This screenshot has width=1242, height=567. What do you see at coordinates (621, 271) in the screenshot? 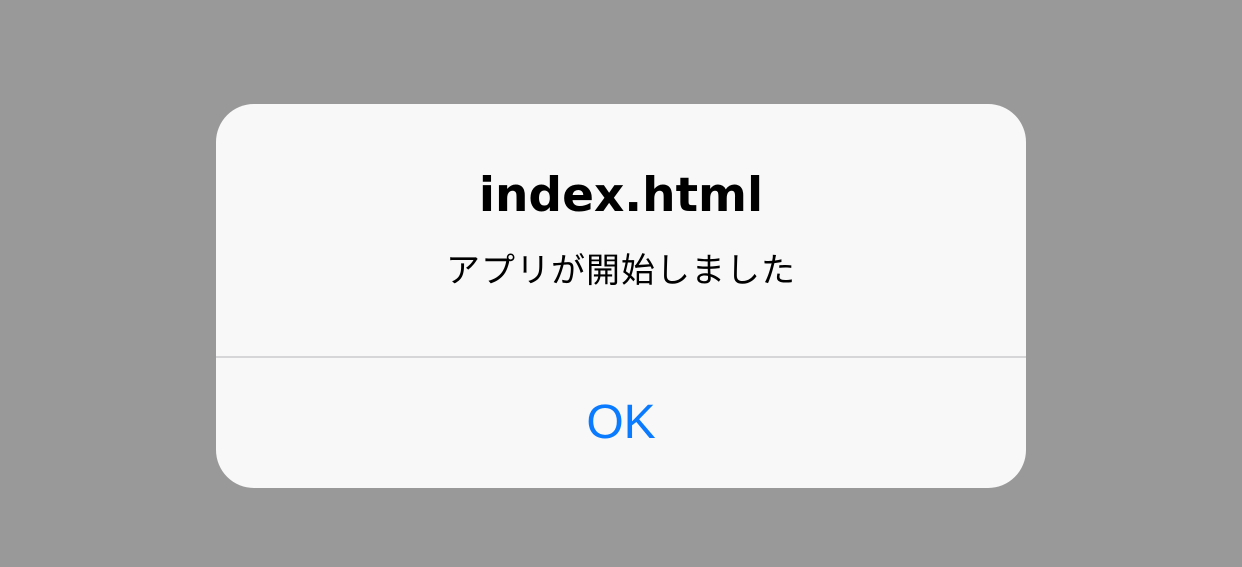
I see `alert-message: アプリが開始しました` at bounding box center [621, 271].